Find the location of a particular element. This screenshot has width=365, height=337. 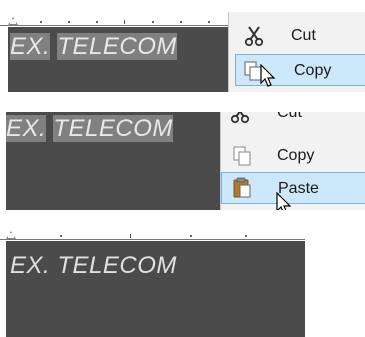

paste-icon is located at coordinates (242, 187).